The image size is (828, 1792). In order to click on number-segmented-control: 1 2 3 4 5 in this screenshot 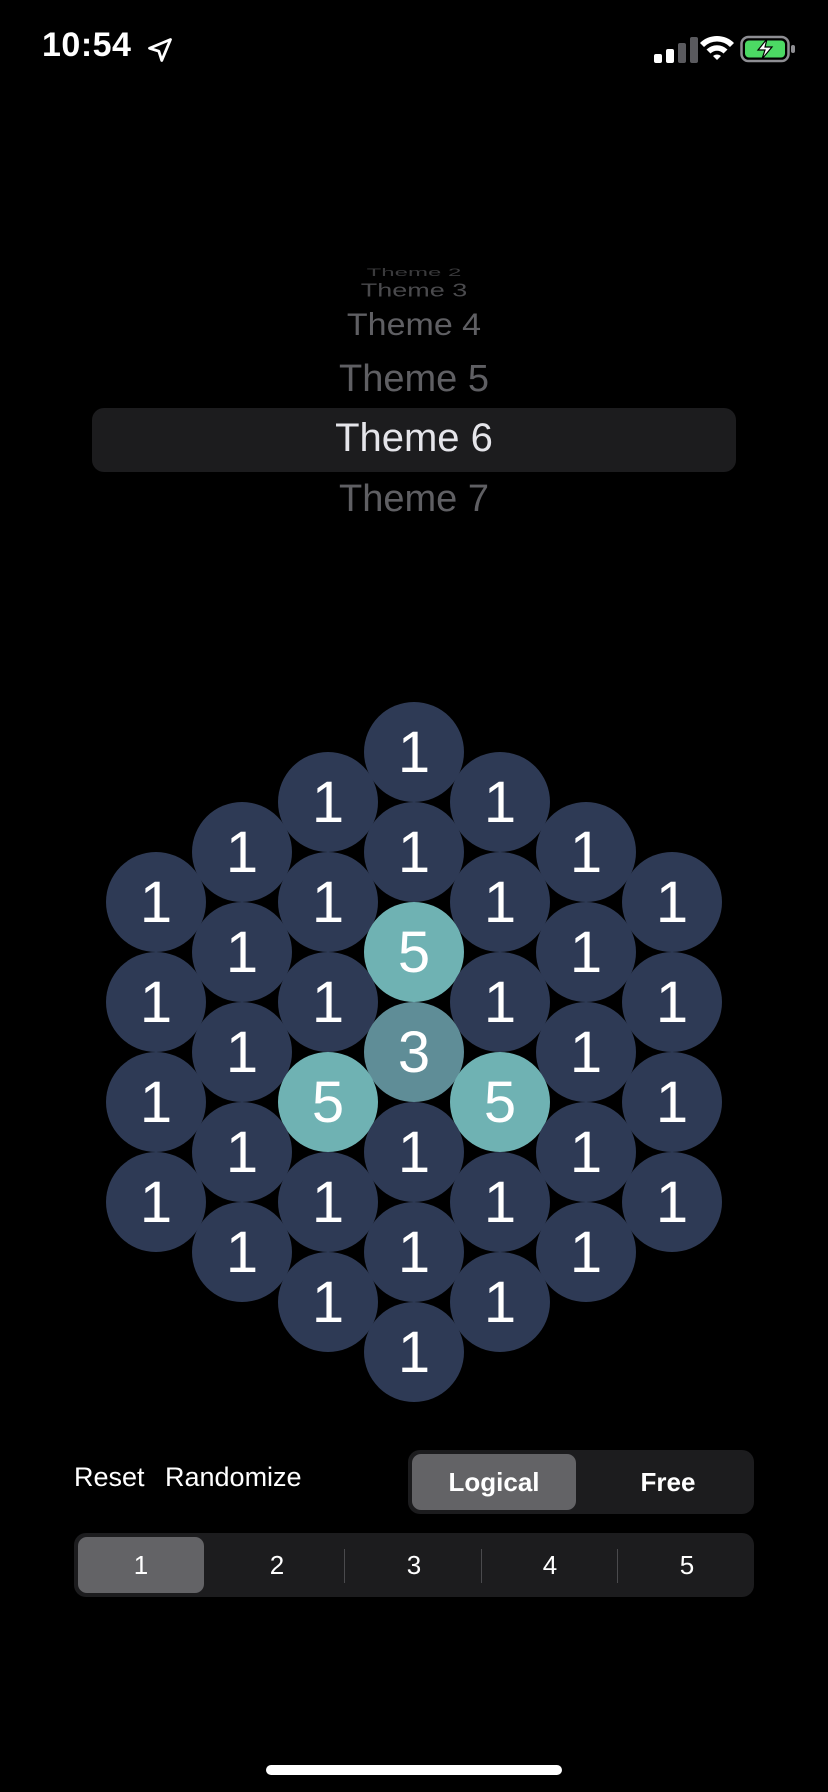, I will do `click(414, 1565)`.